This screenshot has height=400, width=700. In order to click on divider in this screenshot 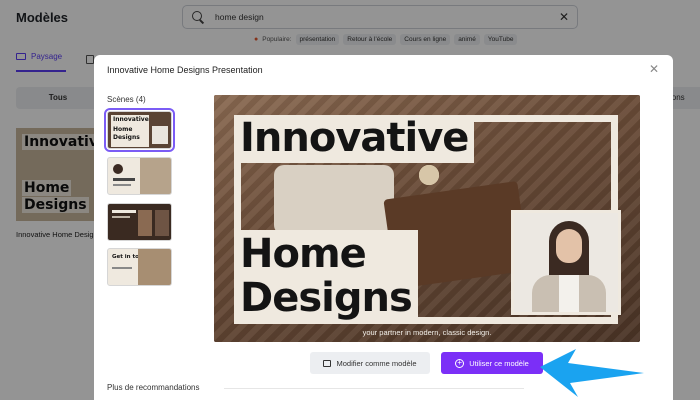, I will do `click(374, 388)`.